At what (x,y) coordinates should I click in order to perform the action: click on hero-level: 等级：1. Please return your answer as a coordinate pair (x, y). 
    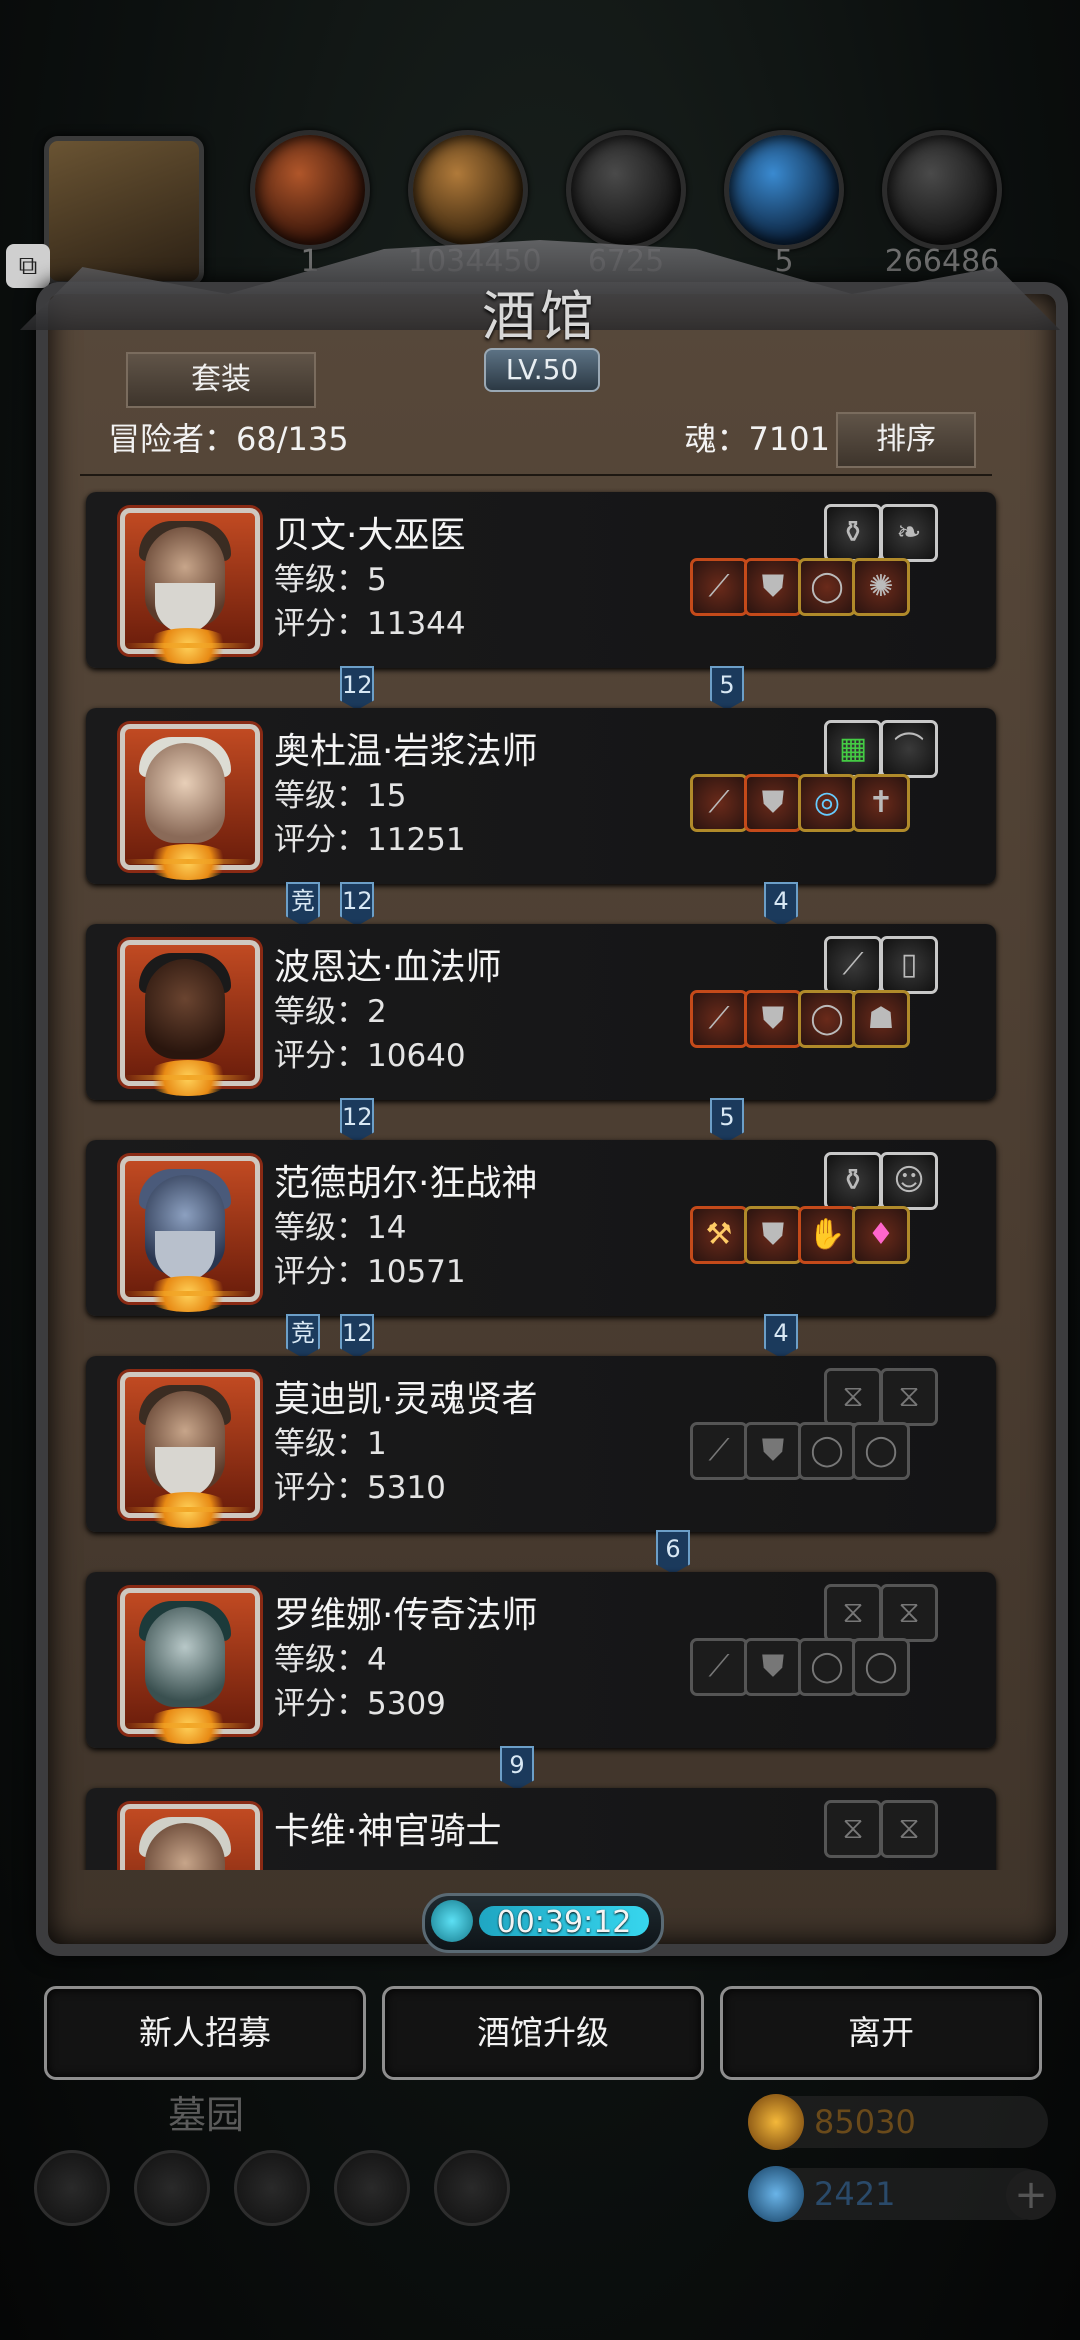
    Looking at the image, I should click on (330, 1444).